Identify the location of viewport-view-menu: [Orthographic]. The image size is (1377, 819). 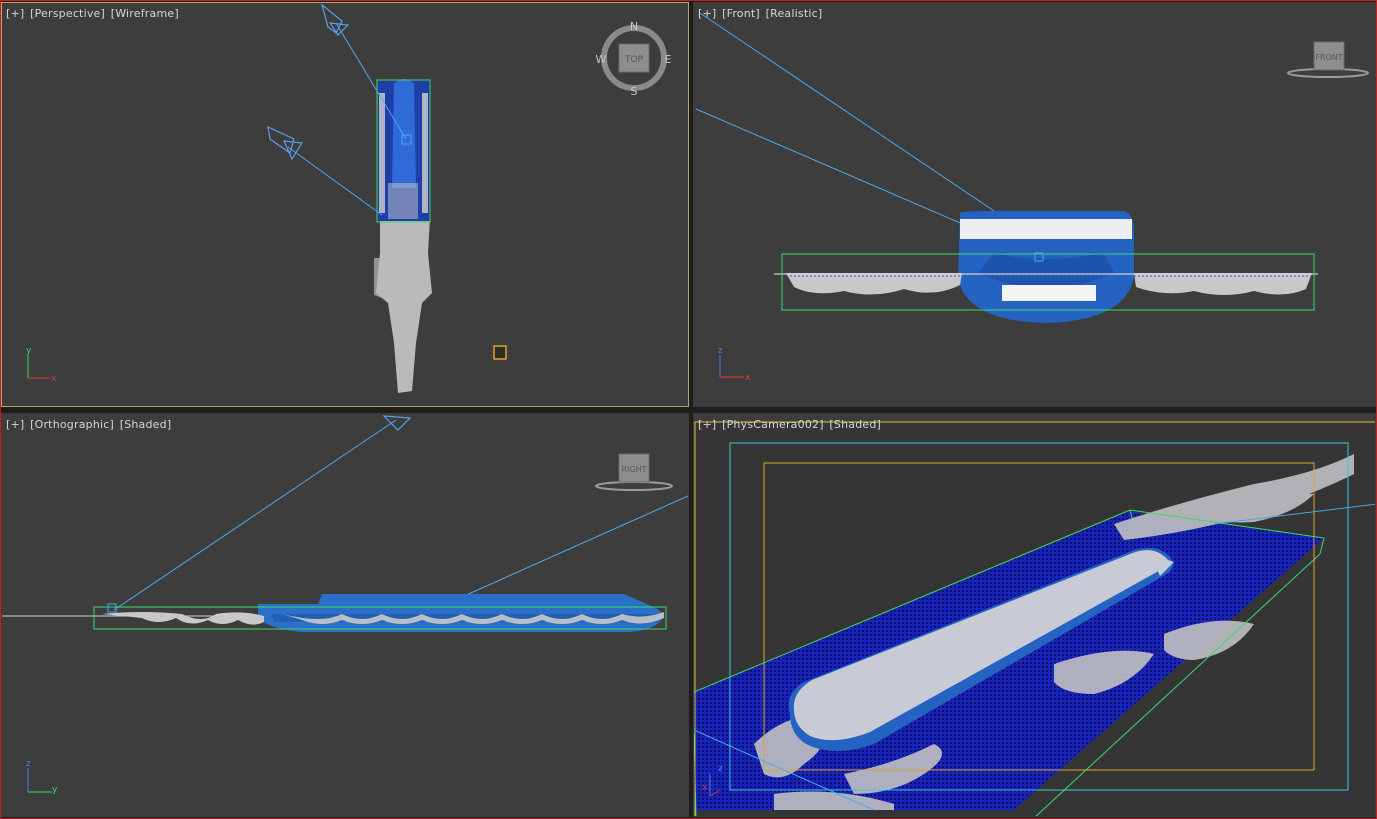
(72, 424).